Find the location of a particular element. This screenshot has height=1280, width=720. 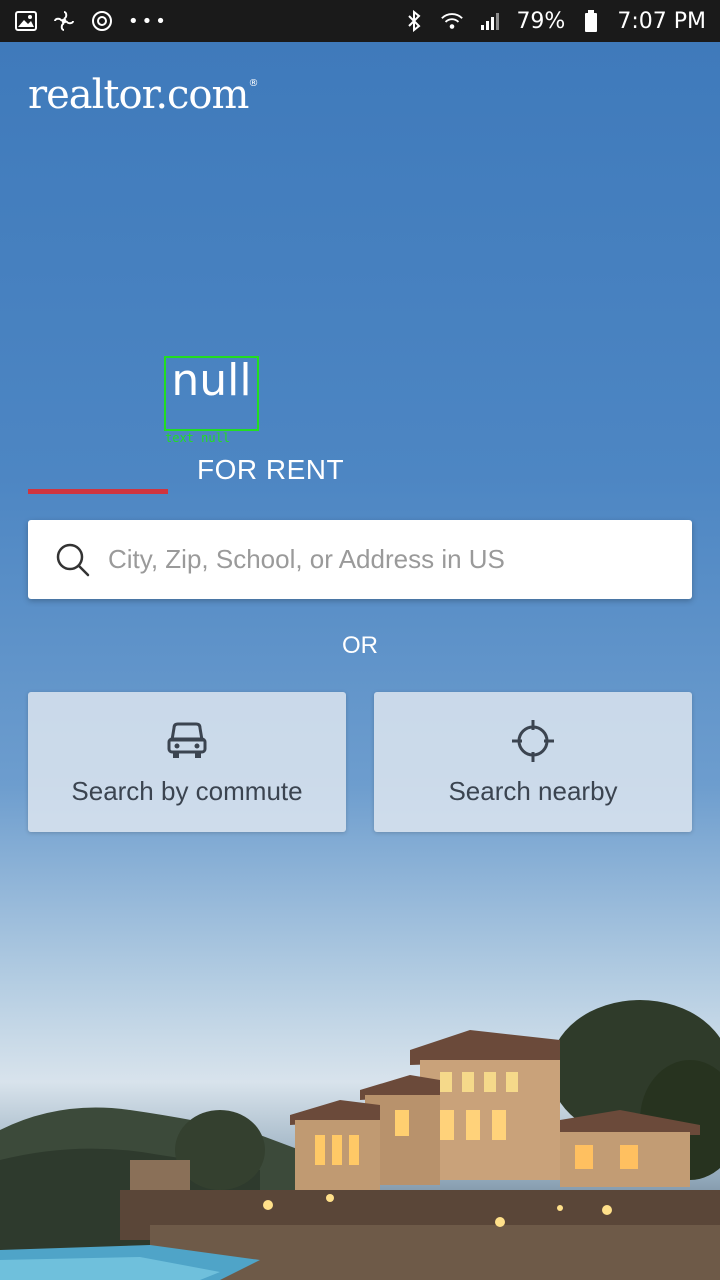

battery-percent: 79% is located at coordinates (541, 21).